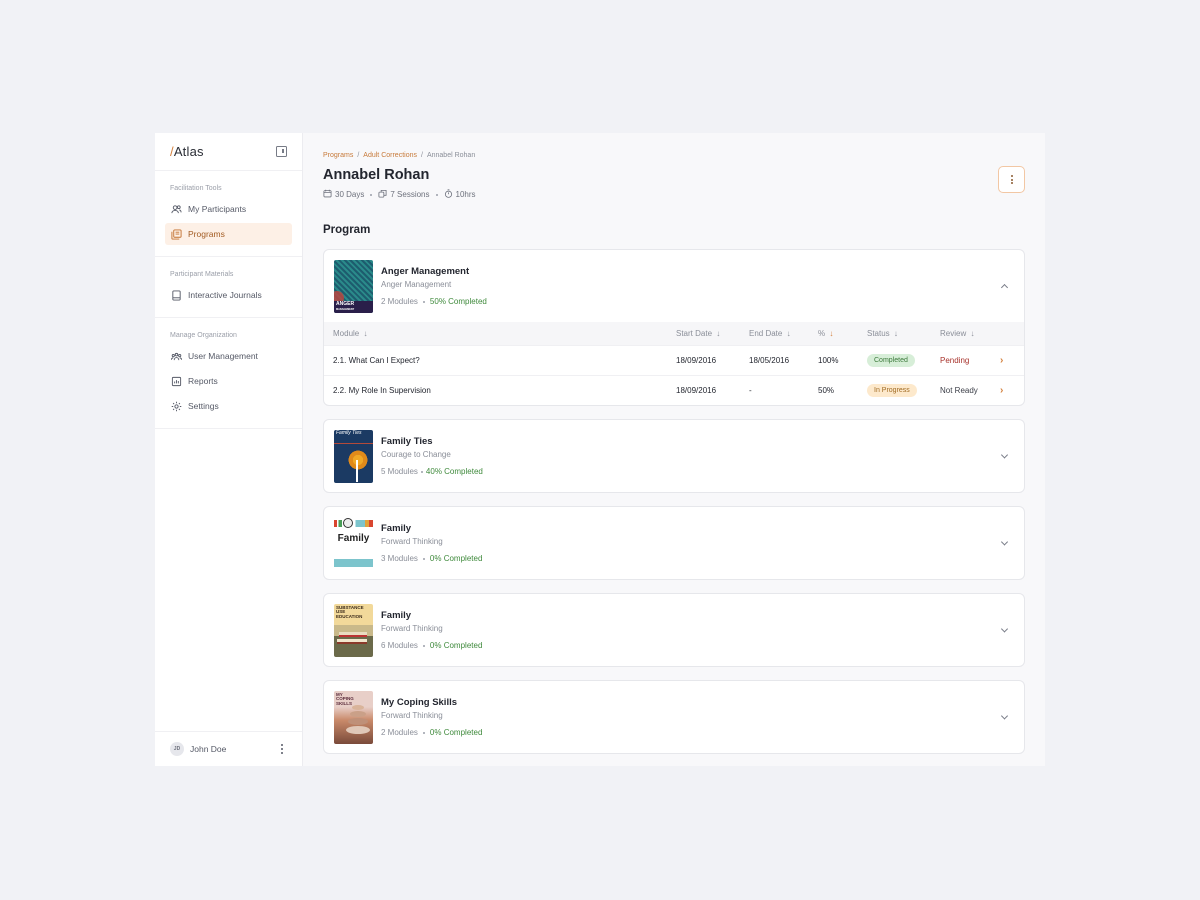 Image resolution: width=1200 pixels, height=900 pixels. Describe the element at coordinates (376, 360) in the screenshot. I see `module-name: 2.1. What Can I Expect?` at that location.